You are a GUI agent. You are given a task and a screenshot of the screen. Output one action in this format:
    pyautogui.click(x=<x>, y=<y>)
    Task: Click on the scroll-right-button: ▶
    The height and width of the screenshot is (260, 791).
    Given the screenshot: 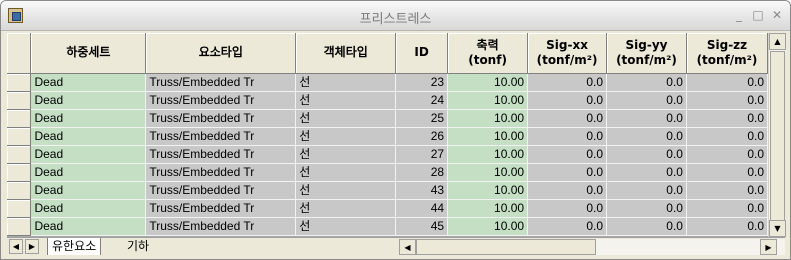 What is the action you would take?
    pyautogui.click(x=768, y=247)
    